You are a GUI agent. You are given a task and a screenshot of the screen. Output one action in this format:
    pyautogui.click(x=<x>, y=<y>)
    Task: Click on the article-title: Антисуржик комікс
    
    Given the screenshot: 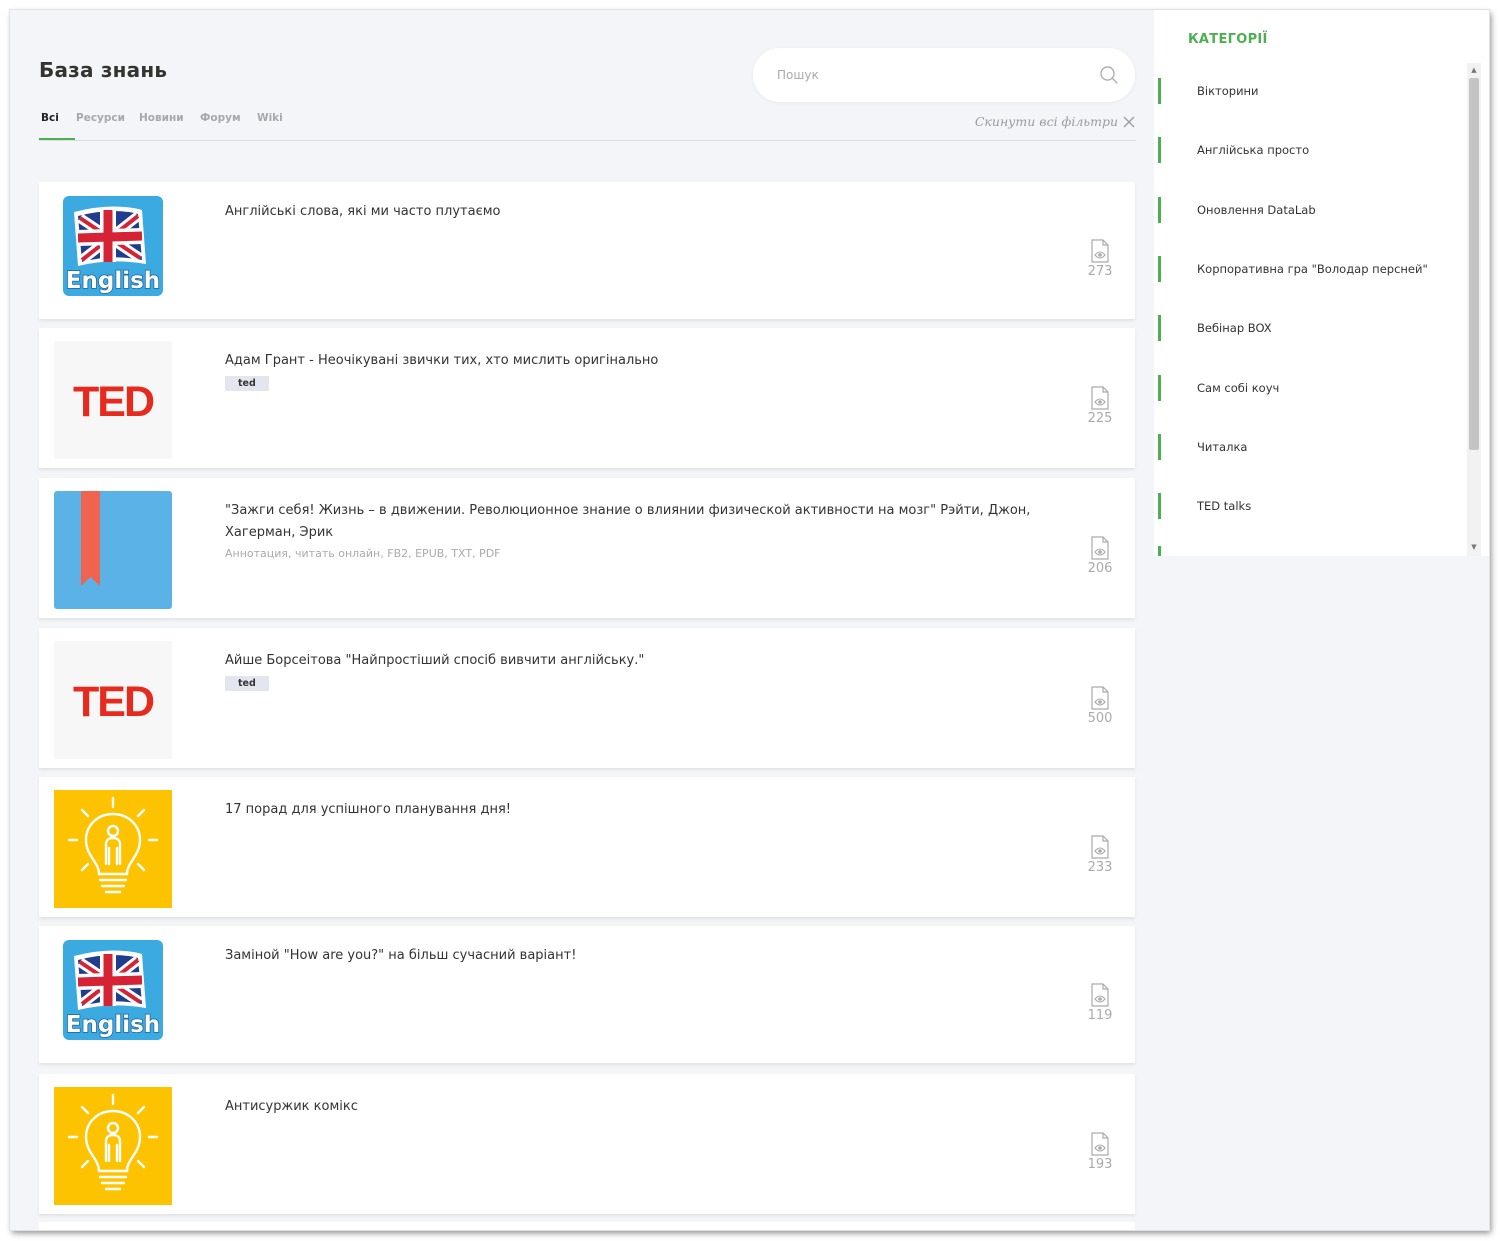 What is the action you would take?
    pyautogui.click(x=635, y=1107)
    